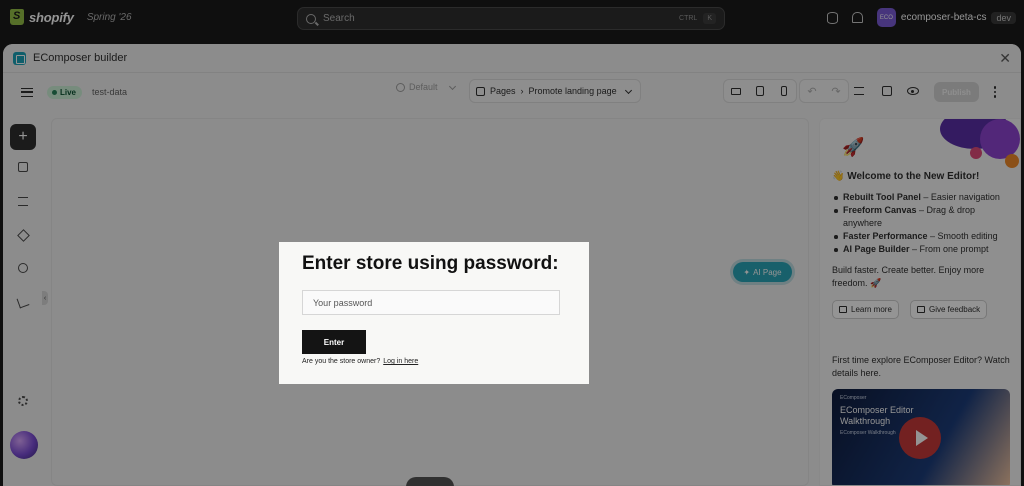  I want to click on enter-button: Enter, so click(334, 342).